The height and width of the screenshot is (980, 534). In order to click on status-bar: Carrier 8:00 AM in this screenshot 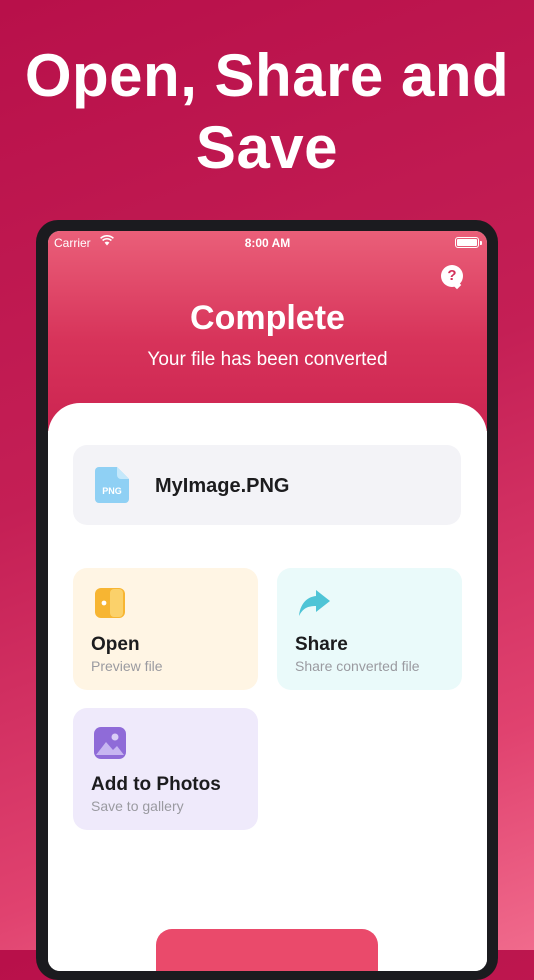, I will do `click(267, 242)`.